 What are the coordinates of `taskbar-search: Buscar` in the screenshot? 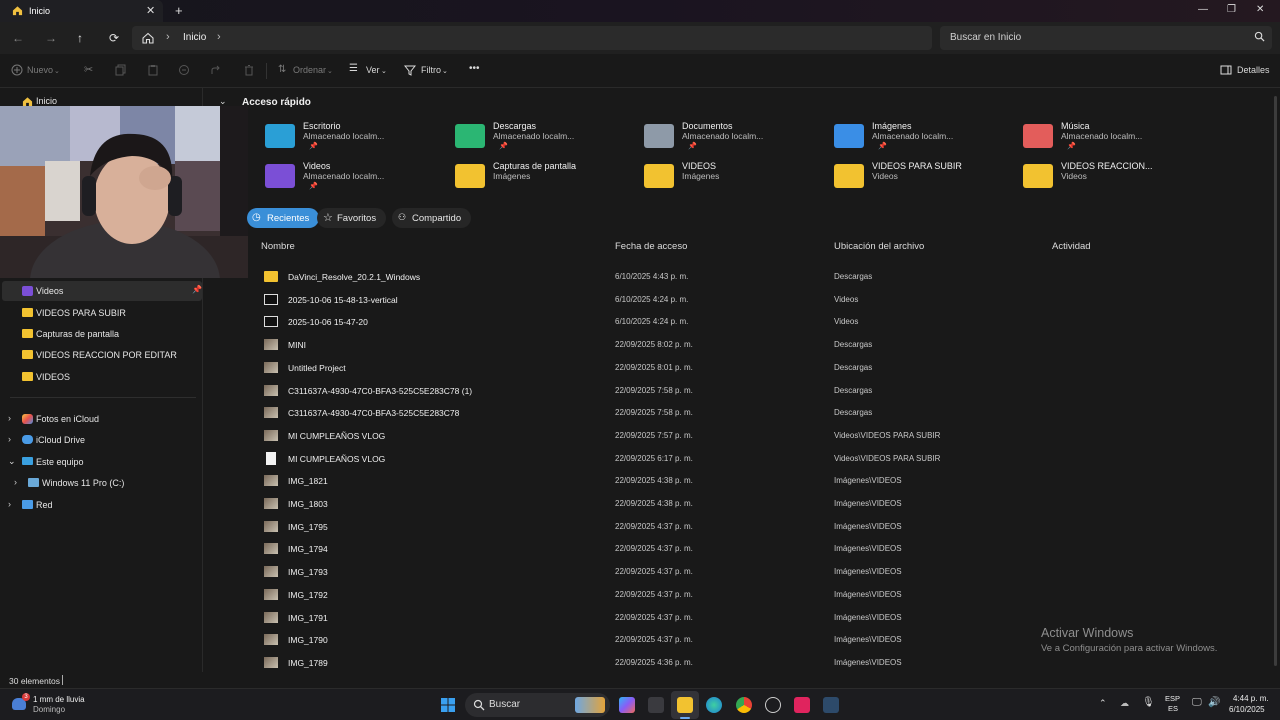 It's located at (537, 705).